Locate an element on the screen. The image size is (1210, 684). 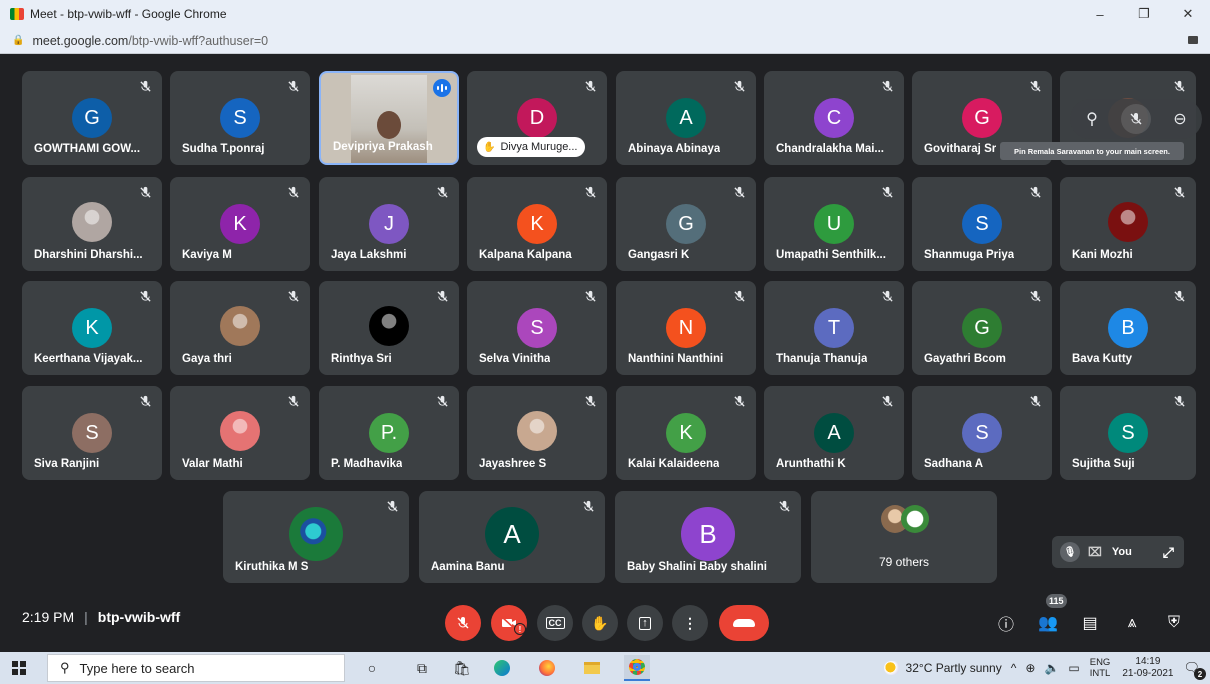
participant-tile: Kani Mozhi is located at coordinates (1128, 224).